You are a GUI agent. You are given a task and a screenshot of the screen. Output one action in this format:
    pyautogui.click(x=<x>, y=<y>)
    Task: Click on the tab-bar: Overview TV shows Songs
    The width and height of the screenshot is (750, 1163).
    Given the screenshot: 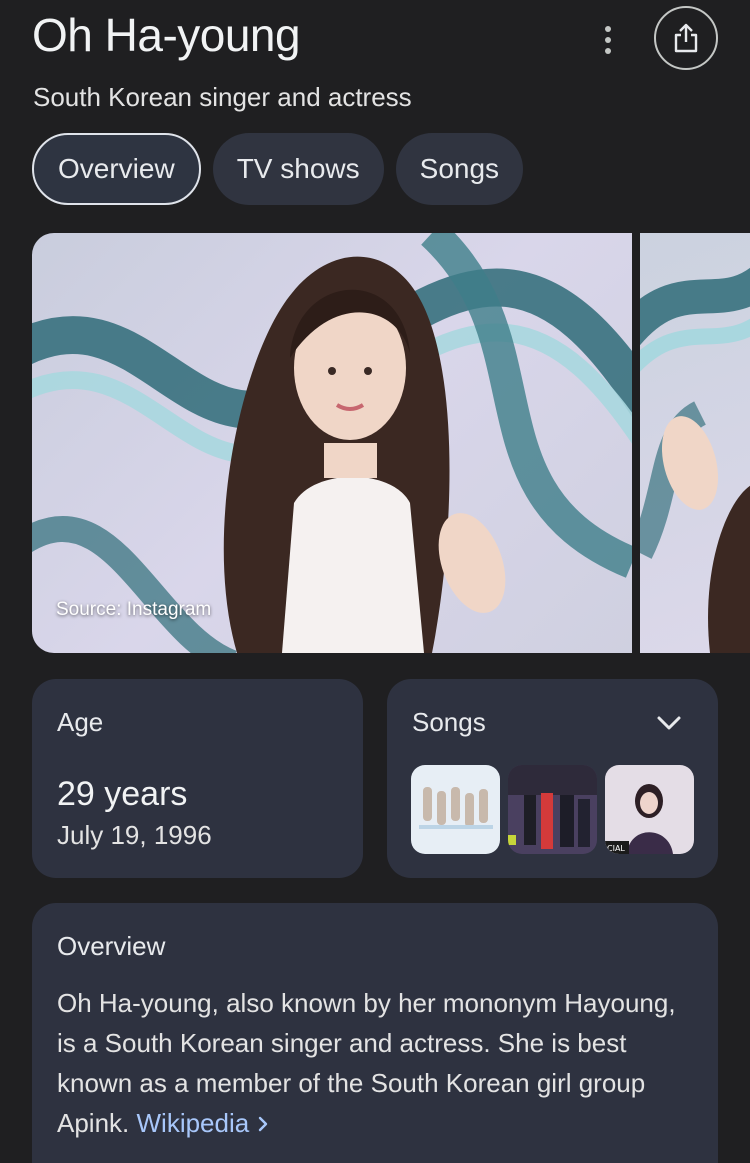 What is the action you would take?
    pyautogui.click(x=278, y=169)
    